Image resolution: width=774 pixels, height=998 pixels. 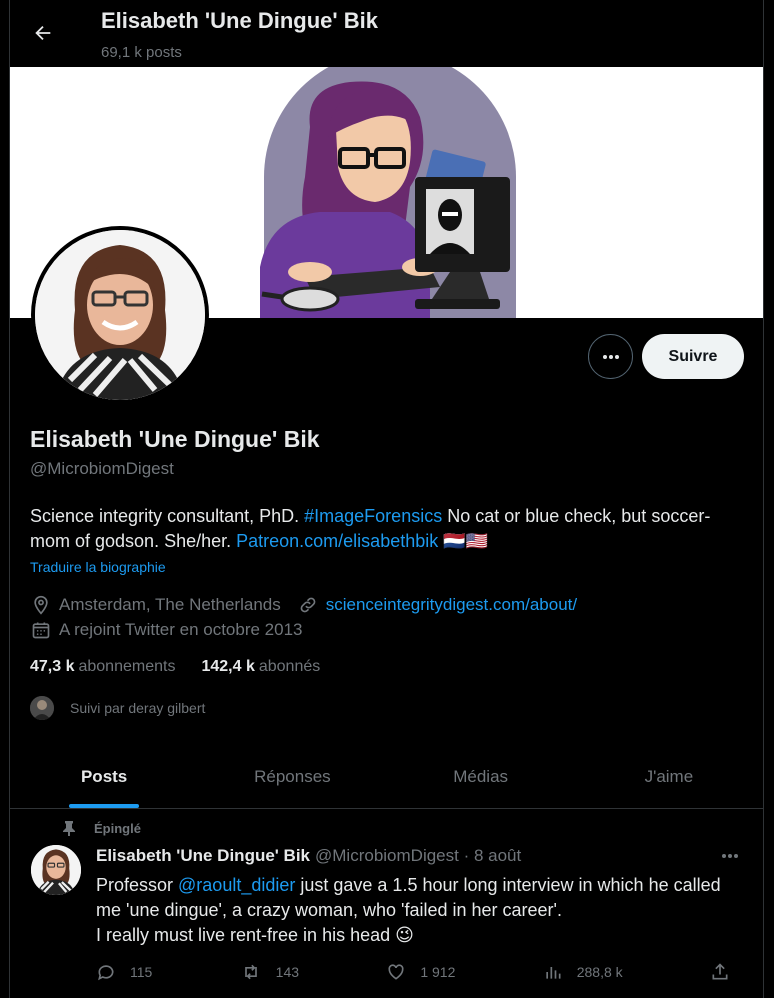 I want to click on followers-stat: 142,4 k abonnés, so click(x=260, y=667).